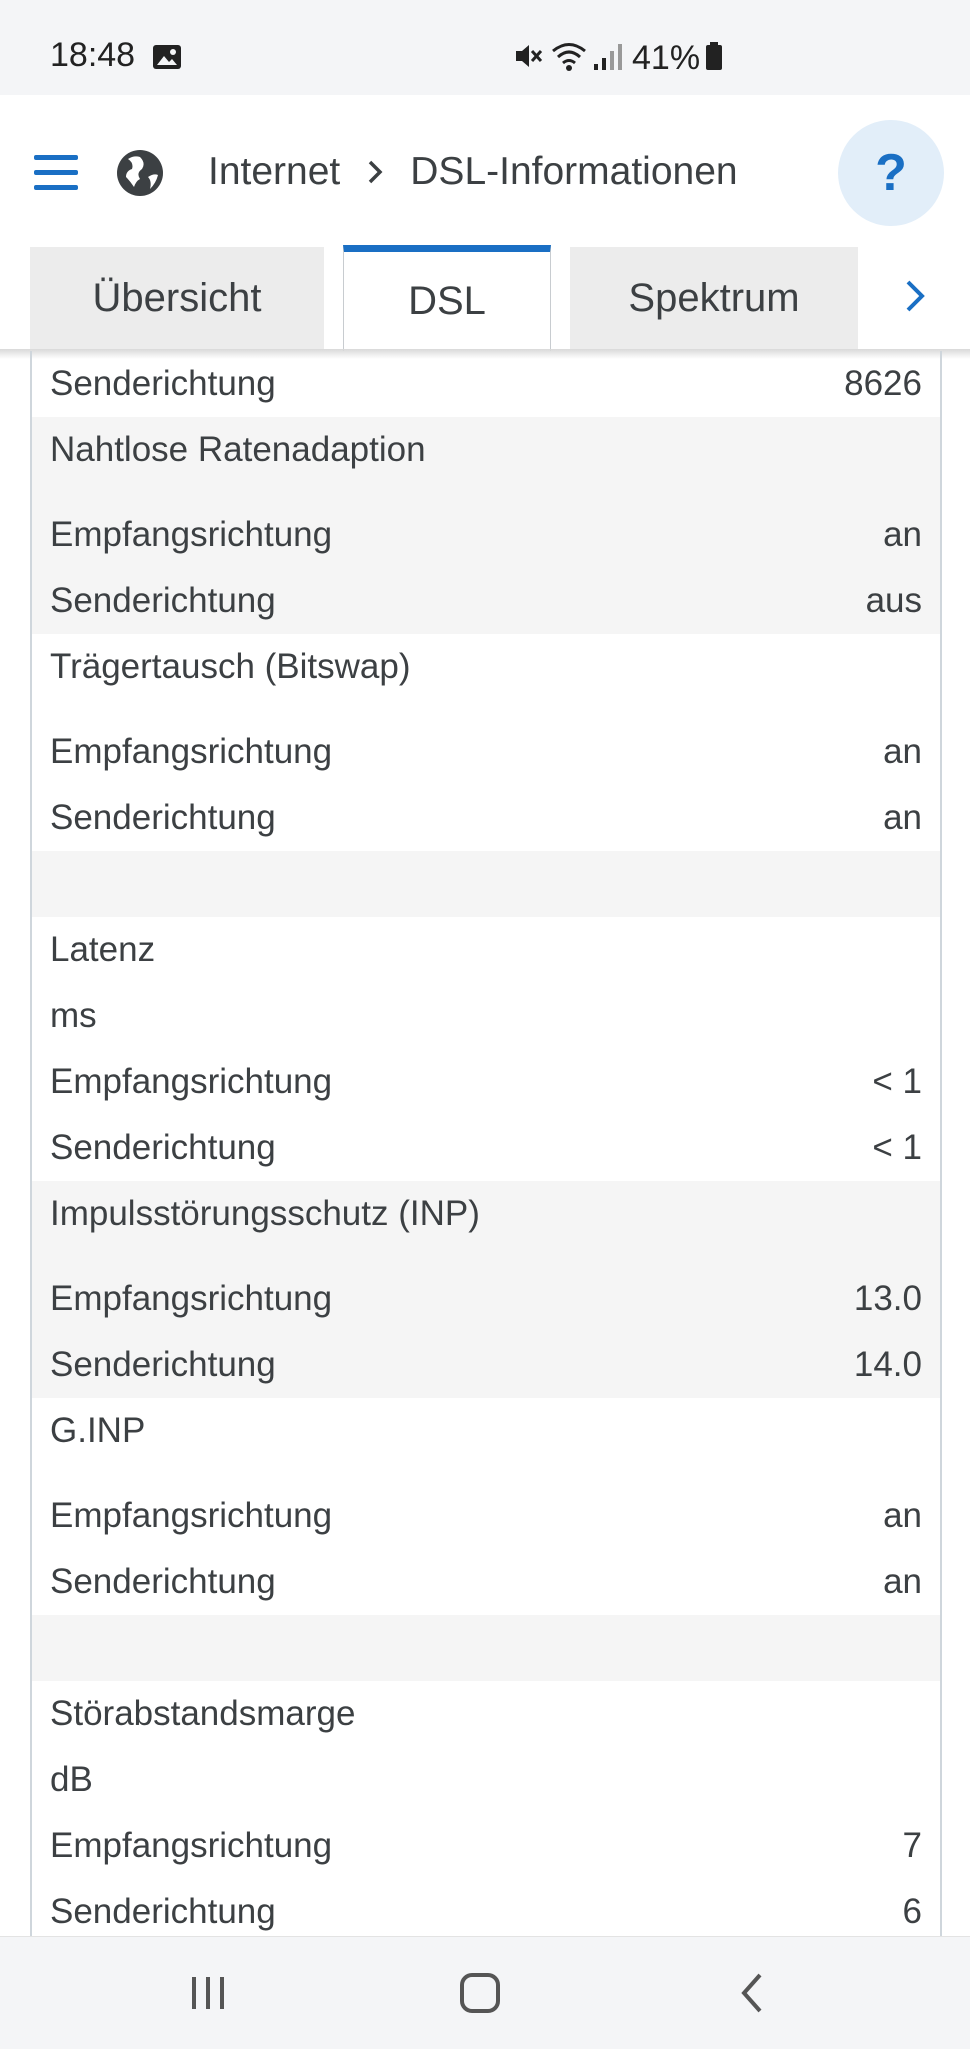 This screenshot has width=970, height=2049. Describe the element at coordinates (486, 1431) in the screenshot. I see `section-title: G.INP` at that location.